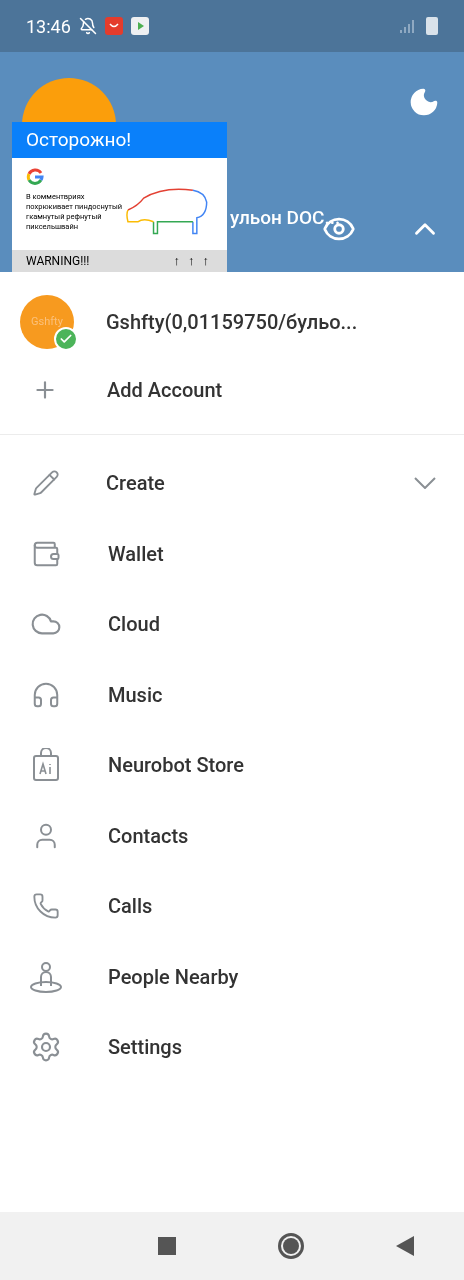  I want to click on google-logo-icon, so click(35, 177).